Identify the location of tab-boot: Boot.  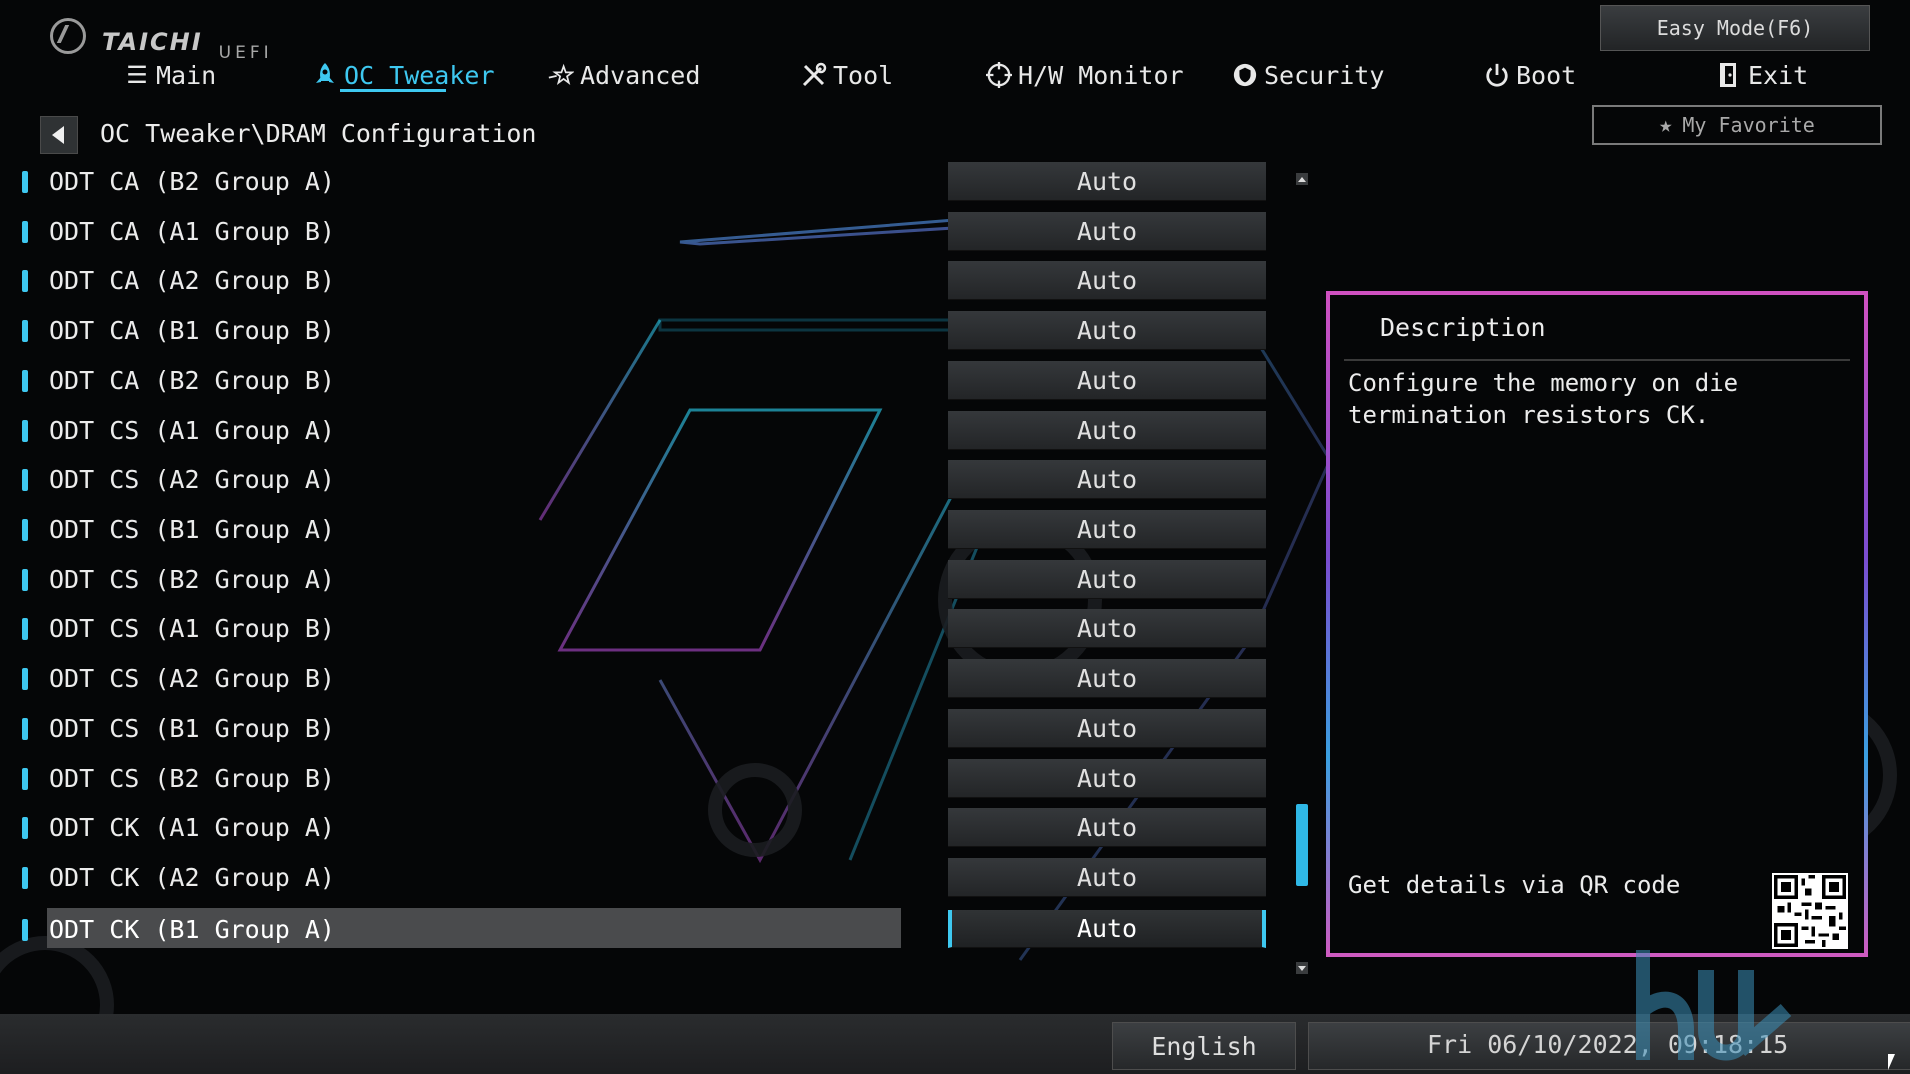
(1530, 75).